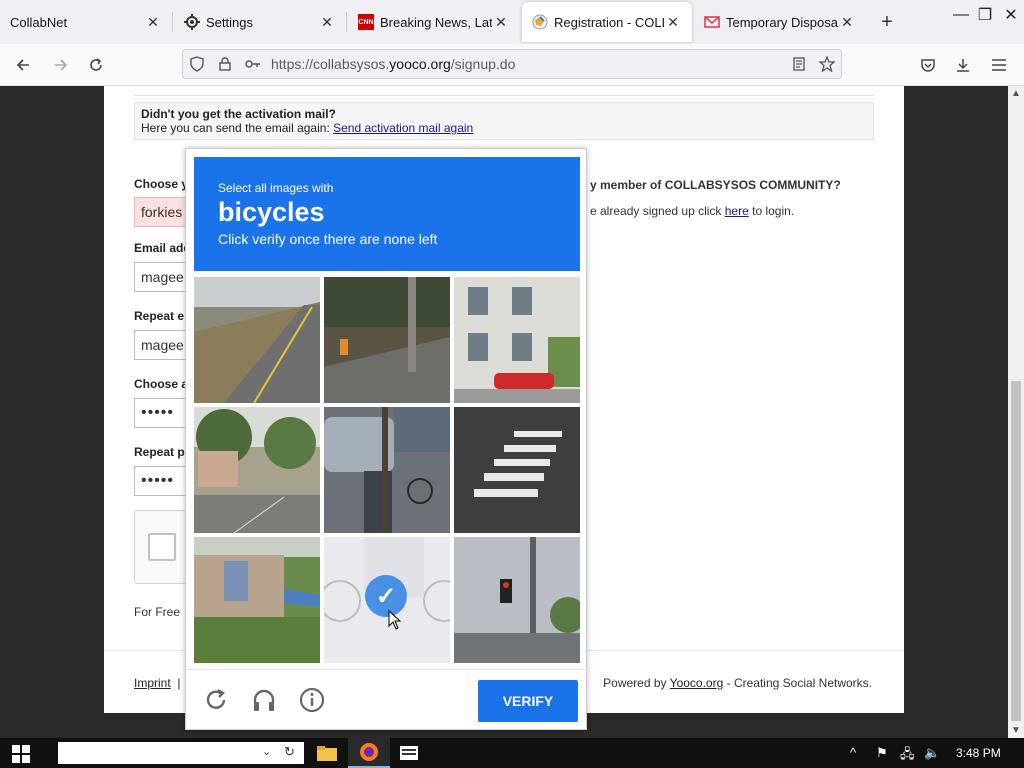  Describe the element at coordinates (162, 547) in the screenshot. I see `recaptcha-checkbox` at that location.